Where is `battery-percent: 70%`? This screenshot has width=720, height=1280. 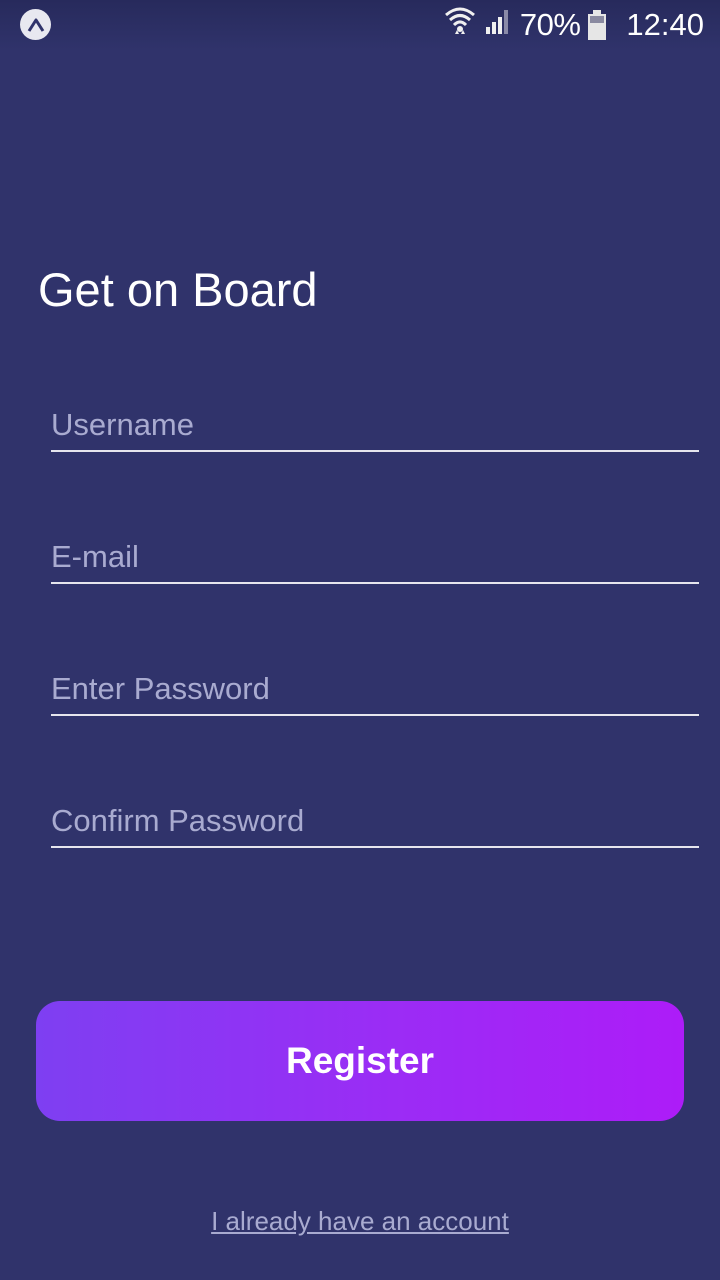
battery-percent: 70% is located at coordinates (550, 24).